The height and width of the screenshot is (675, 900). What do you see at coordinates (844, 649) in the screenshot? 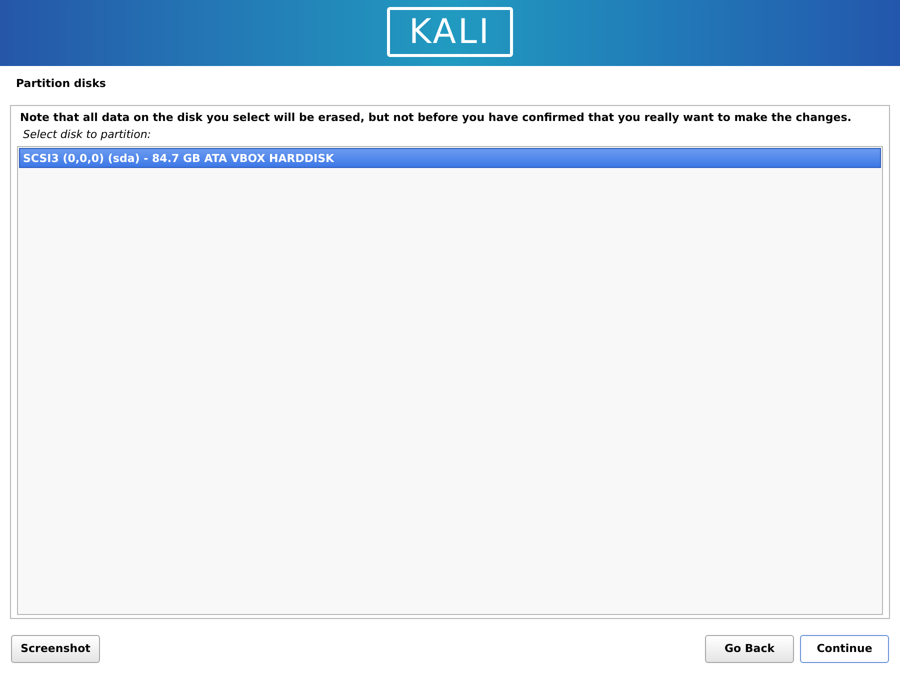
I see `dialog-button: Continue` at bounding box center [844, 649].